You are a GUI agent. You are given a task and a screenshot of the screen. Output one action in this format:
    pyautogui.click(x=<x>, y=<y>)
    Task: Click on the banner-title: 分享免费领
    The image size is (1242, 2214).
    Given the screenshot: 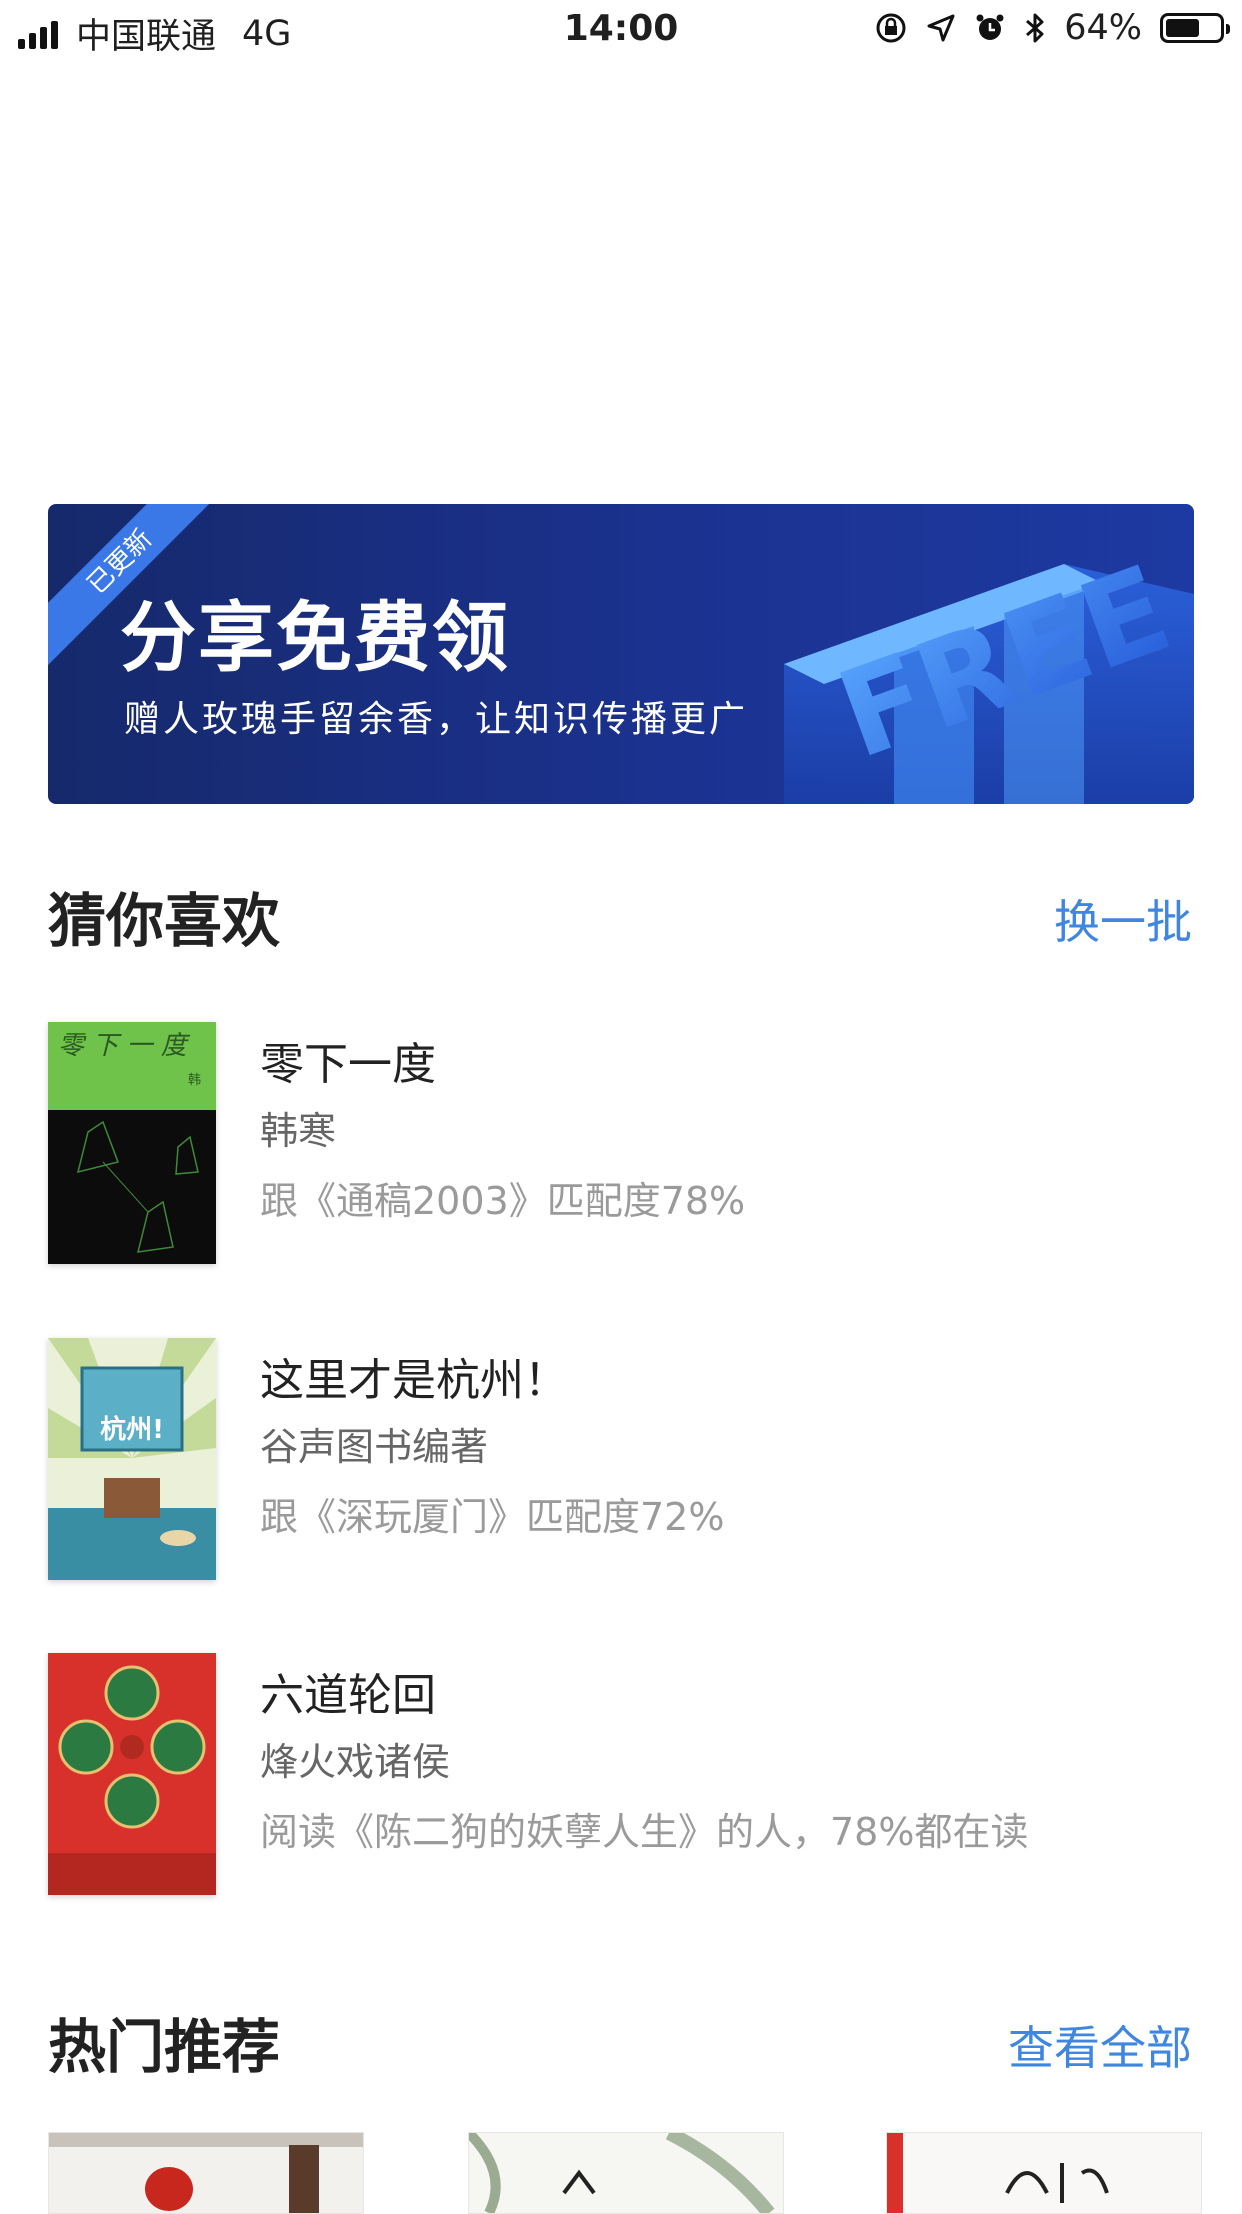 What is the action you would take?
    pyautogui.click(x=315, y=637)
    